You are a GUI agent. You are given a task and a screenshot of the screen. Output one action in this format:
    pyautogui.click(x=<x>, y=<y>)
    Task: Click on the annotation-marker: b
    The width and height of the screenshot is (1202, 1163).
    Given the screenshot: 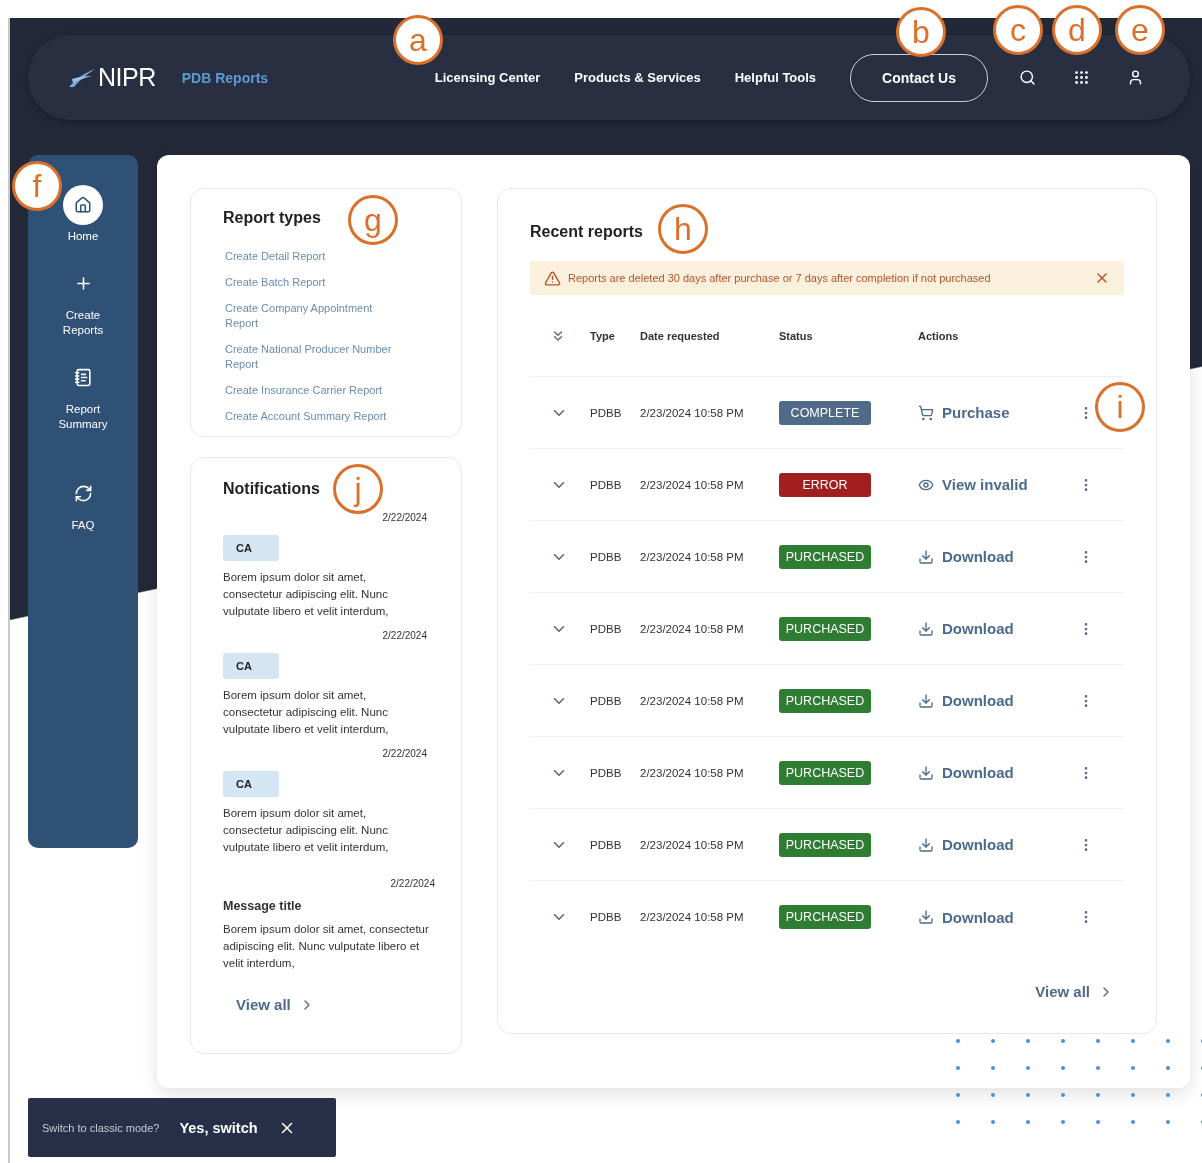 What is the action you would take?
    pyautogui.click(x=921, y=32)
    